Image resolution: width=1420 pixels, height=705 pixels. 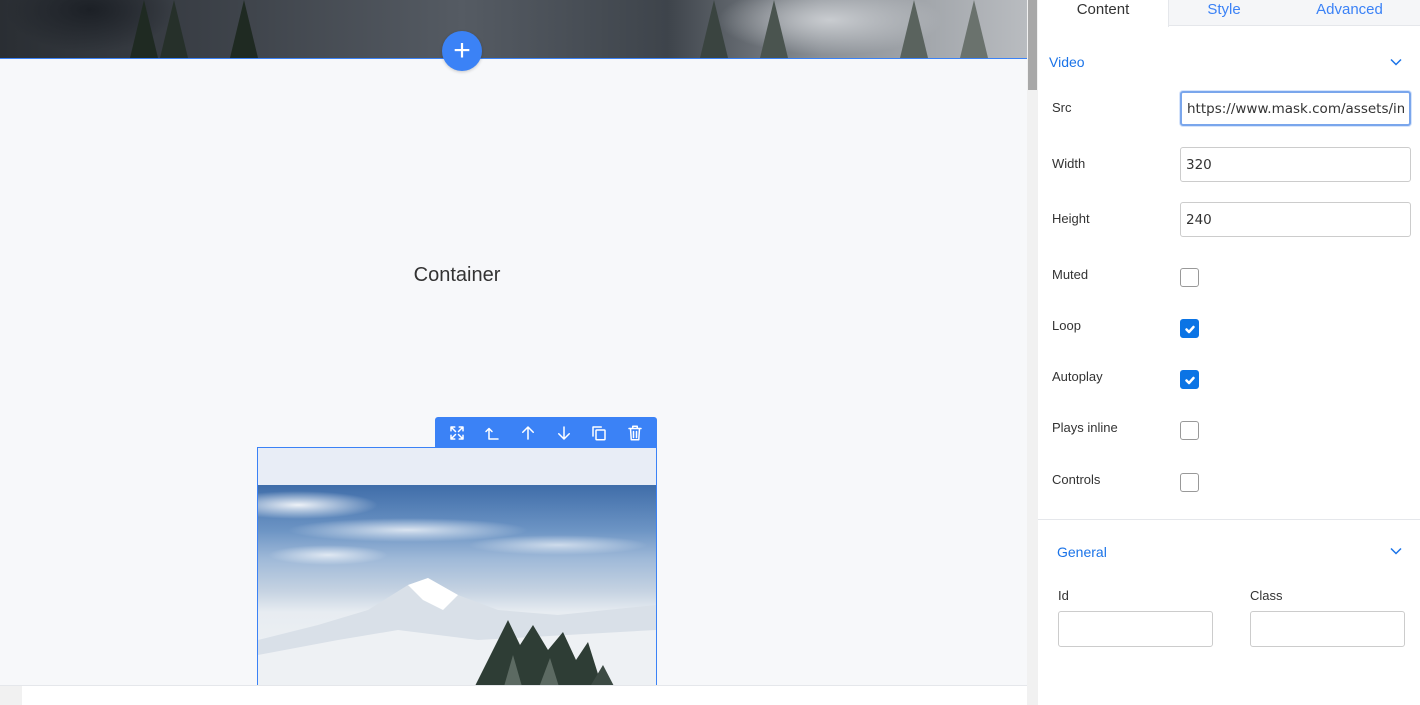 What do you see at coordinates (492, 433) in the screenshot?
I see `select-parent-icon` at bounding box center [492, 433].